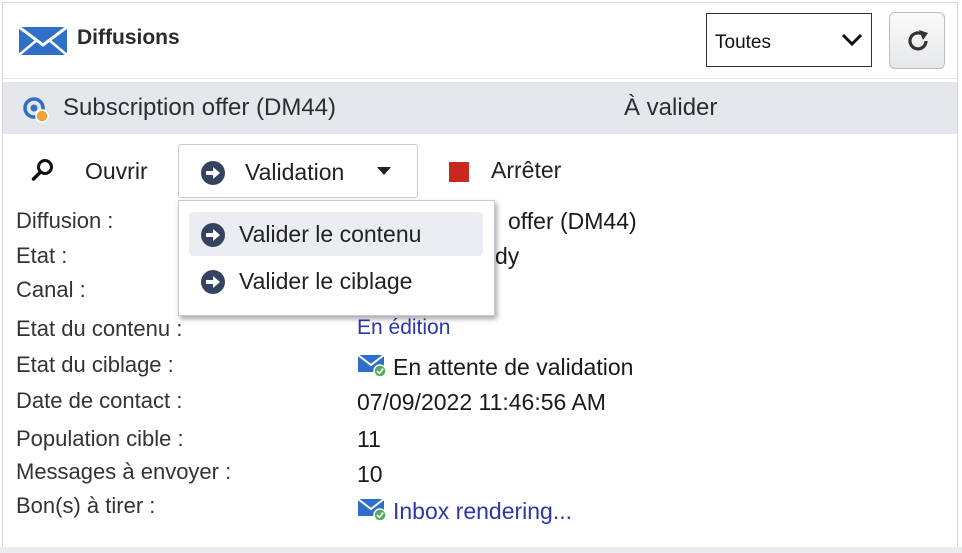 The image size is (962, 553). What do you see at coordinates (295, 172) in the screenshot?
I see `validation-button-label: Validation` at bounding box center [295, 172].